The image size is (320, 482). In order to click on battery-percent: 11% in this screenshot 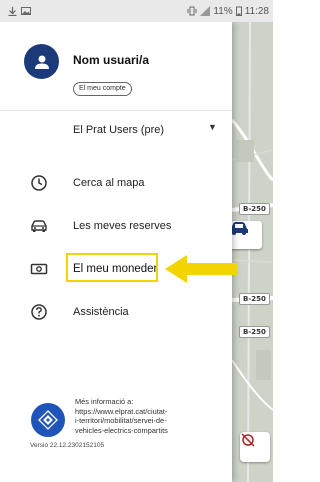, I will do `click(223, 11)`.